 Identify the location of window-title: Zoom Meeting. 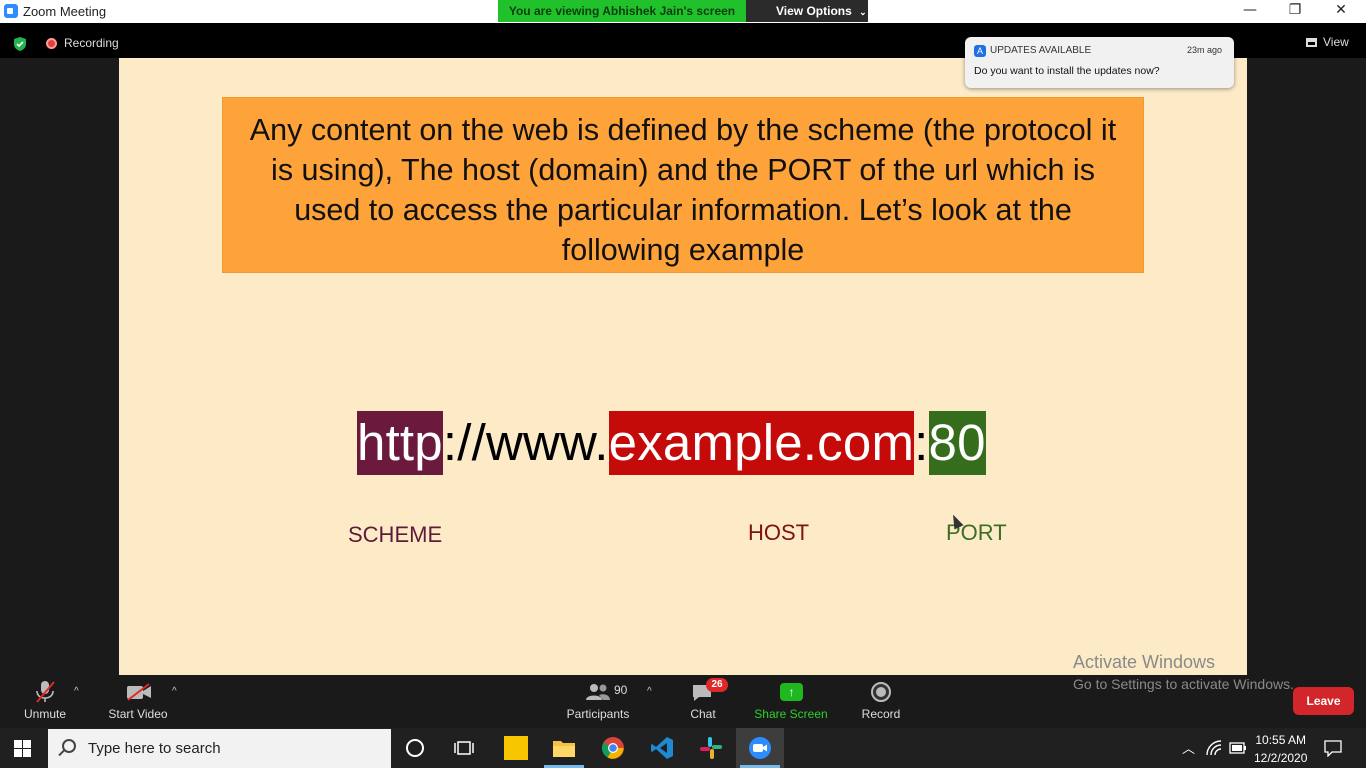
(65, 11).